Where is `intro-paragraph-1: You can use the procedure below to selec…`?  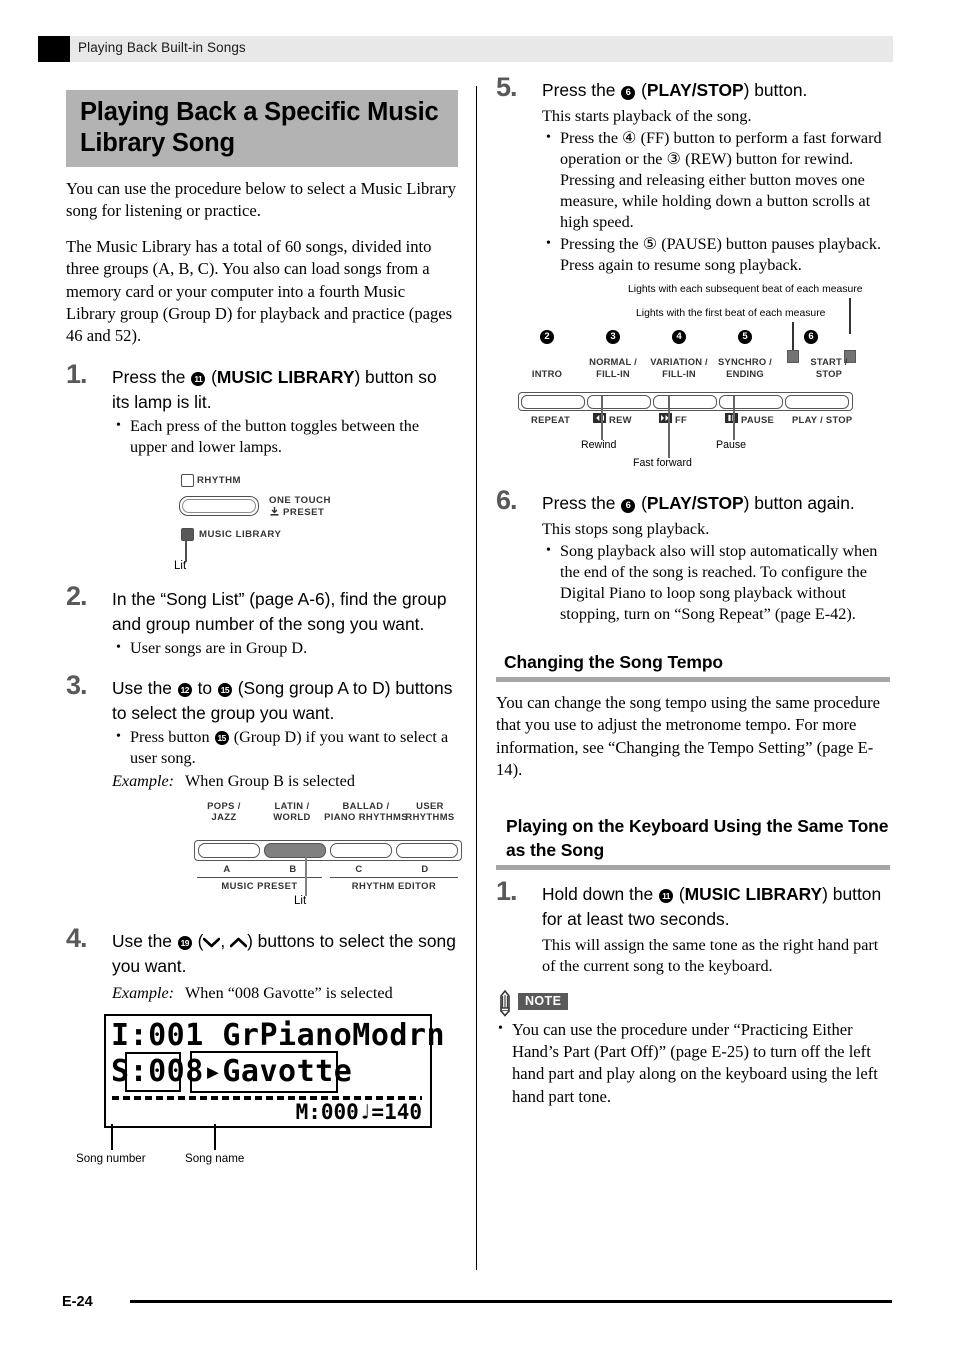 intro-paragraph-1: You can use the procedure below to selec… is located at coordinates (261, 200).